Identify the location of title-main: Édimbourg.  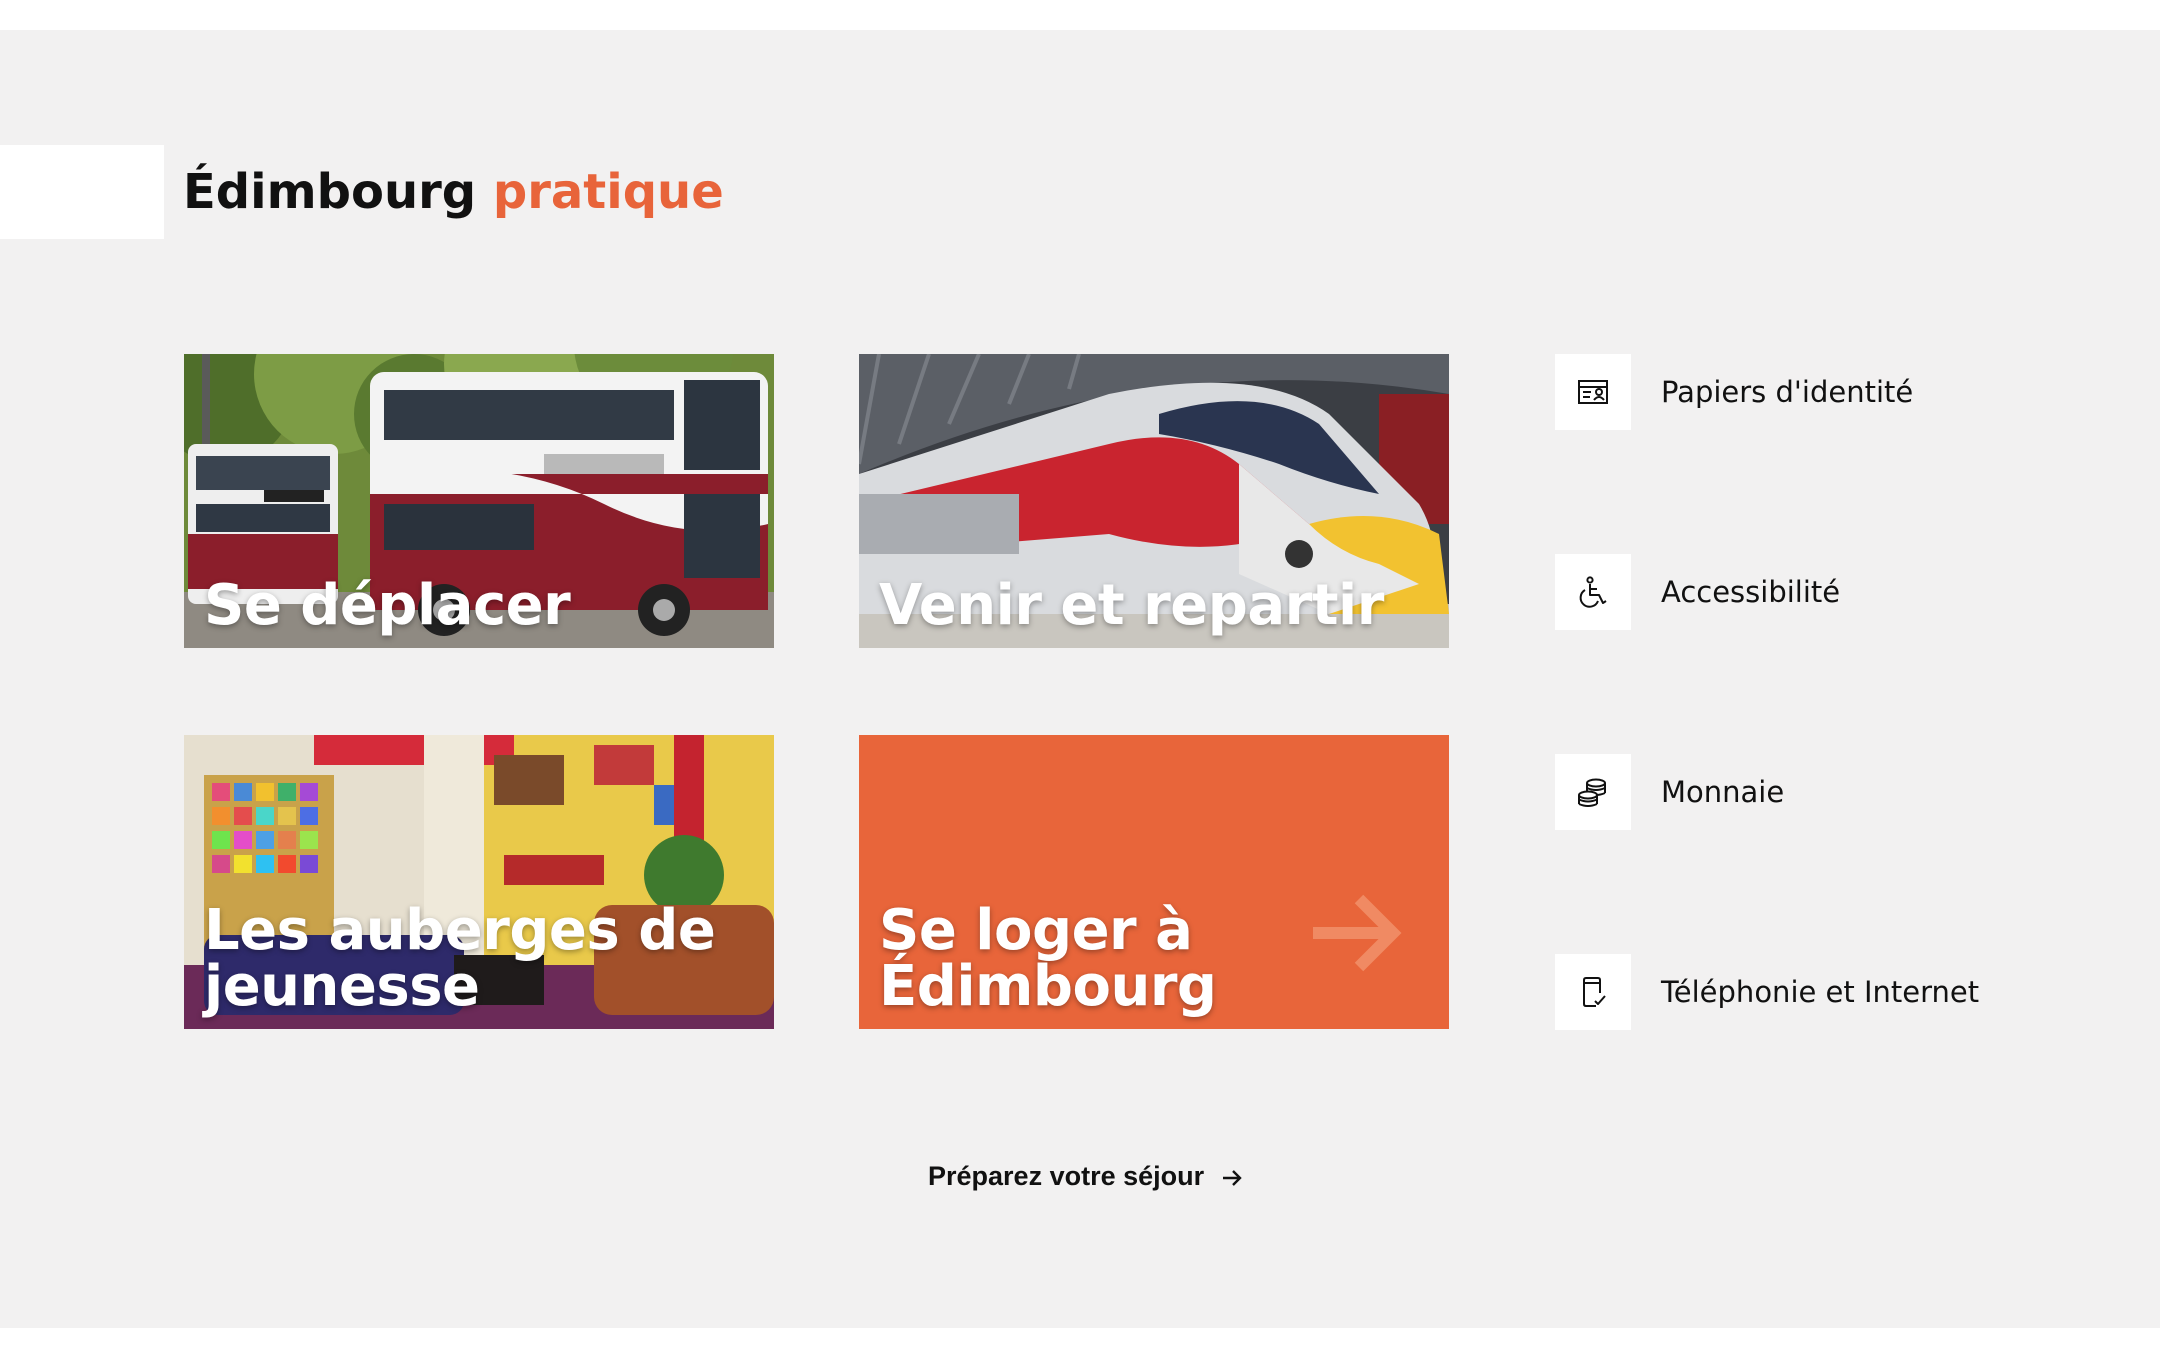
(330, 192).